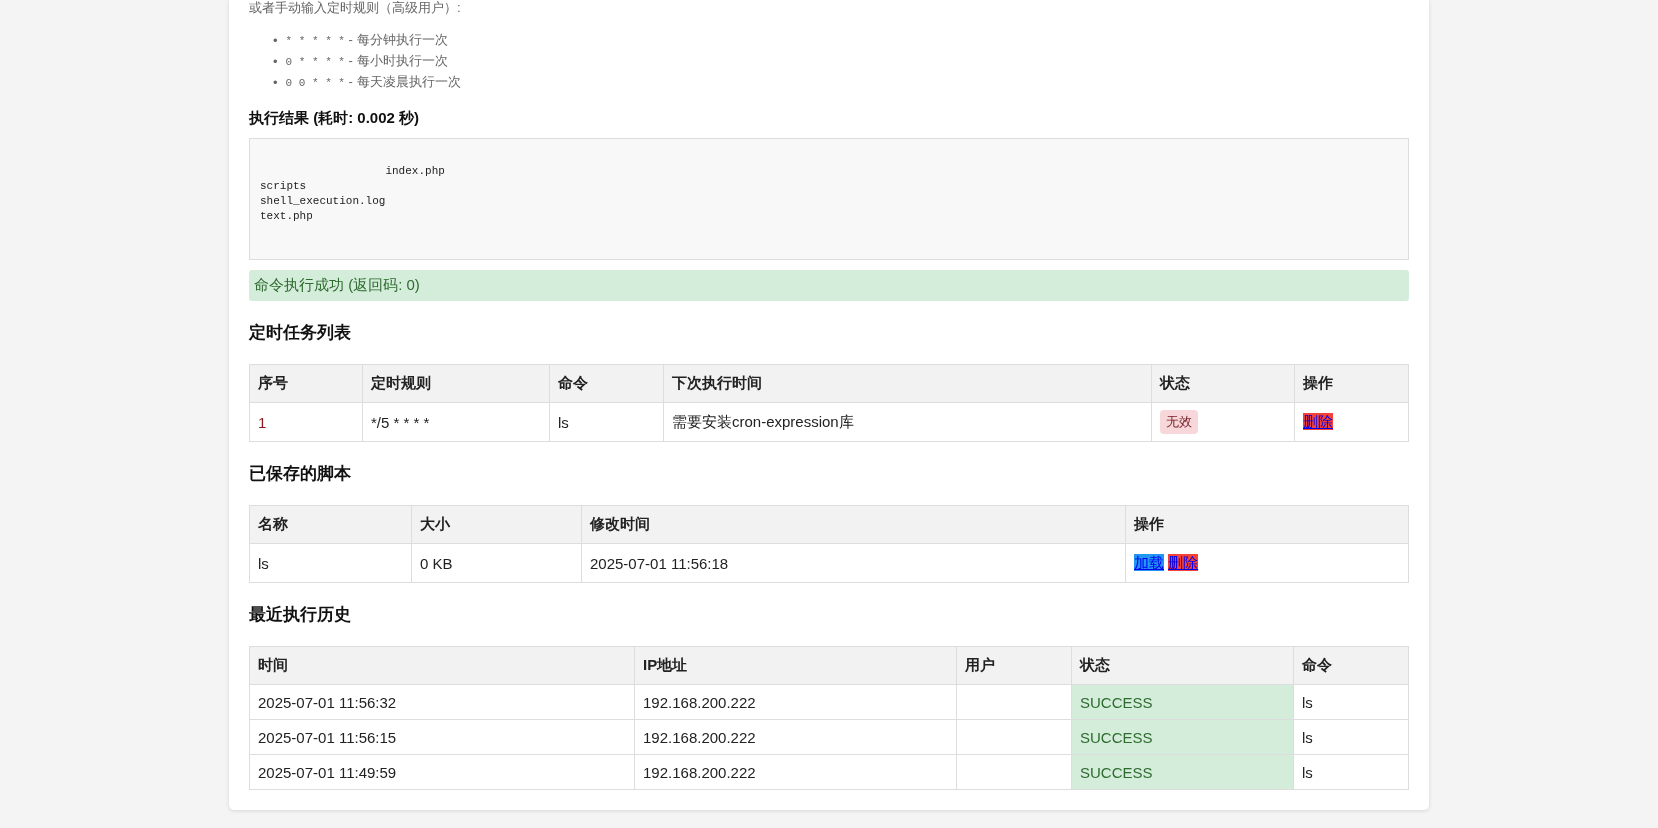 This screenshot has width=1658, height=828. What do you see at coordinates (300, 474) in the screenshot?
I see `section-heading: 已保存的脚本` at bounding box center [300, 474].